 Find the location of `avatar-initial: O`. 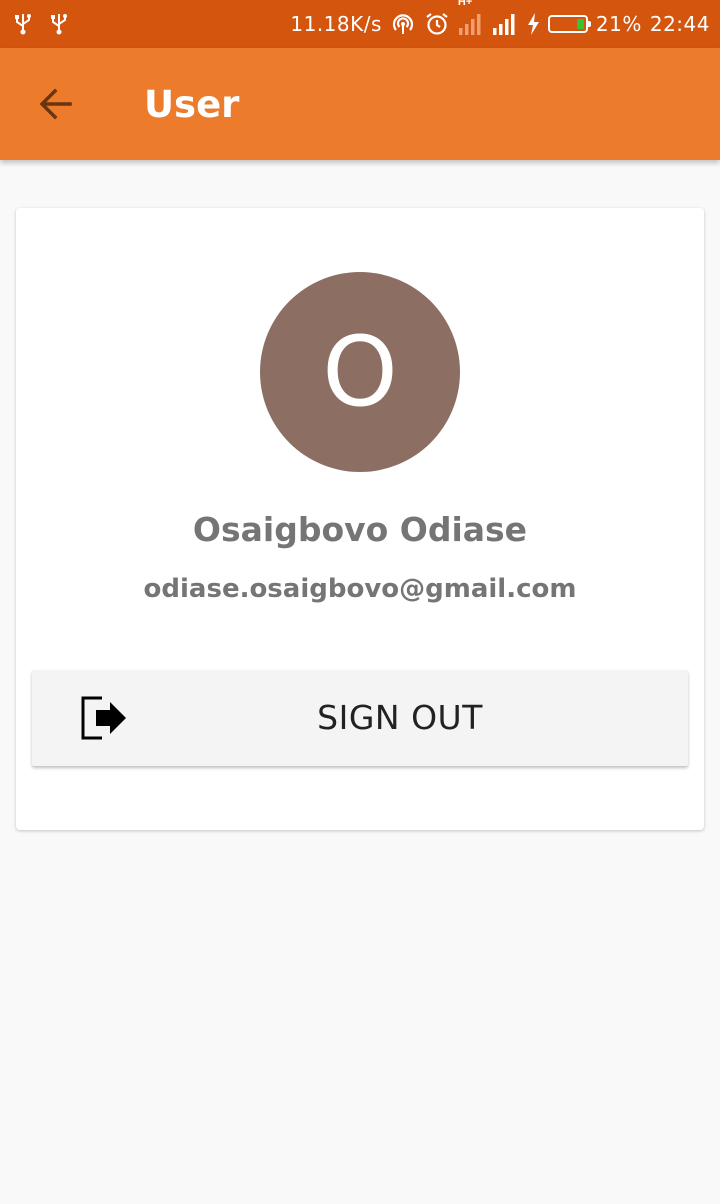

avatar-initial: O is located at coordinates (360, 372).